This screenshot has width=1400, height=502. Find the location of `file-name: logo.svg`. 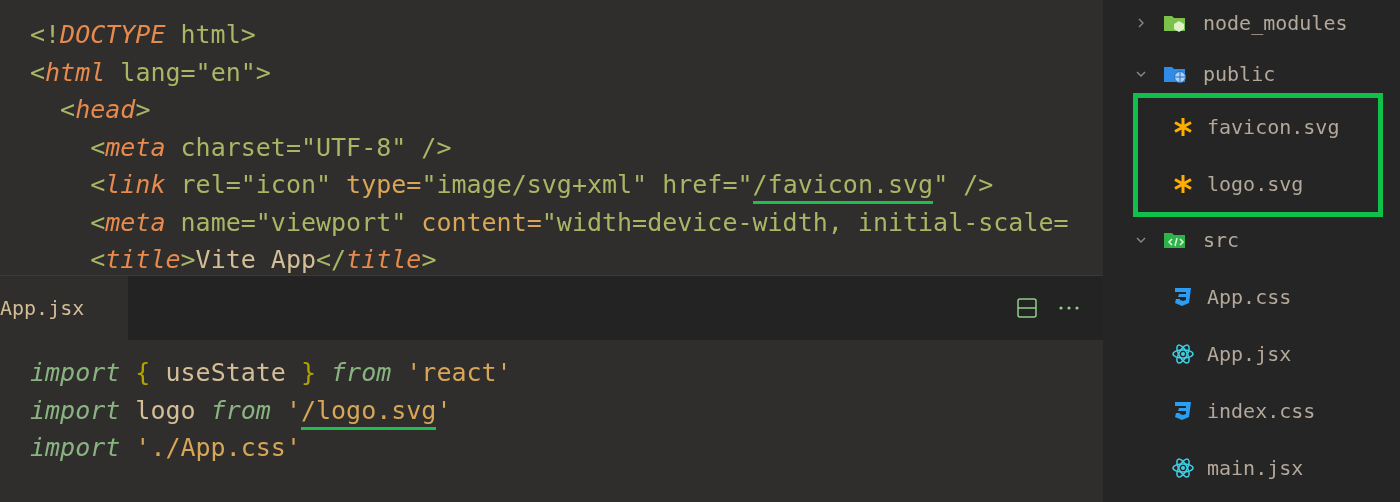

file-name: logo.svg is located at coordinates (1255, 184).